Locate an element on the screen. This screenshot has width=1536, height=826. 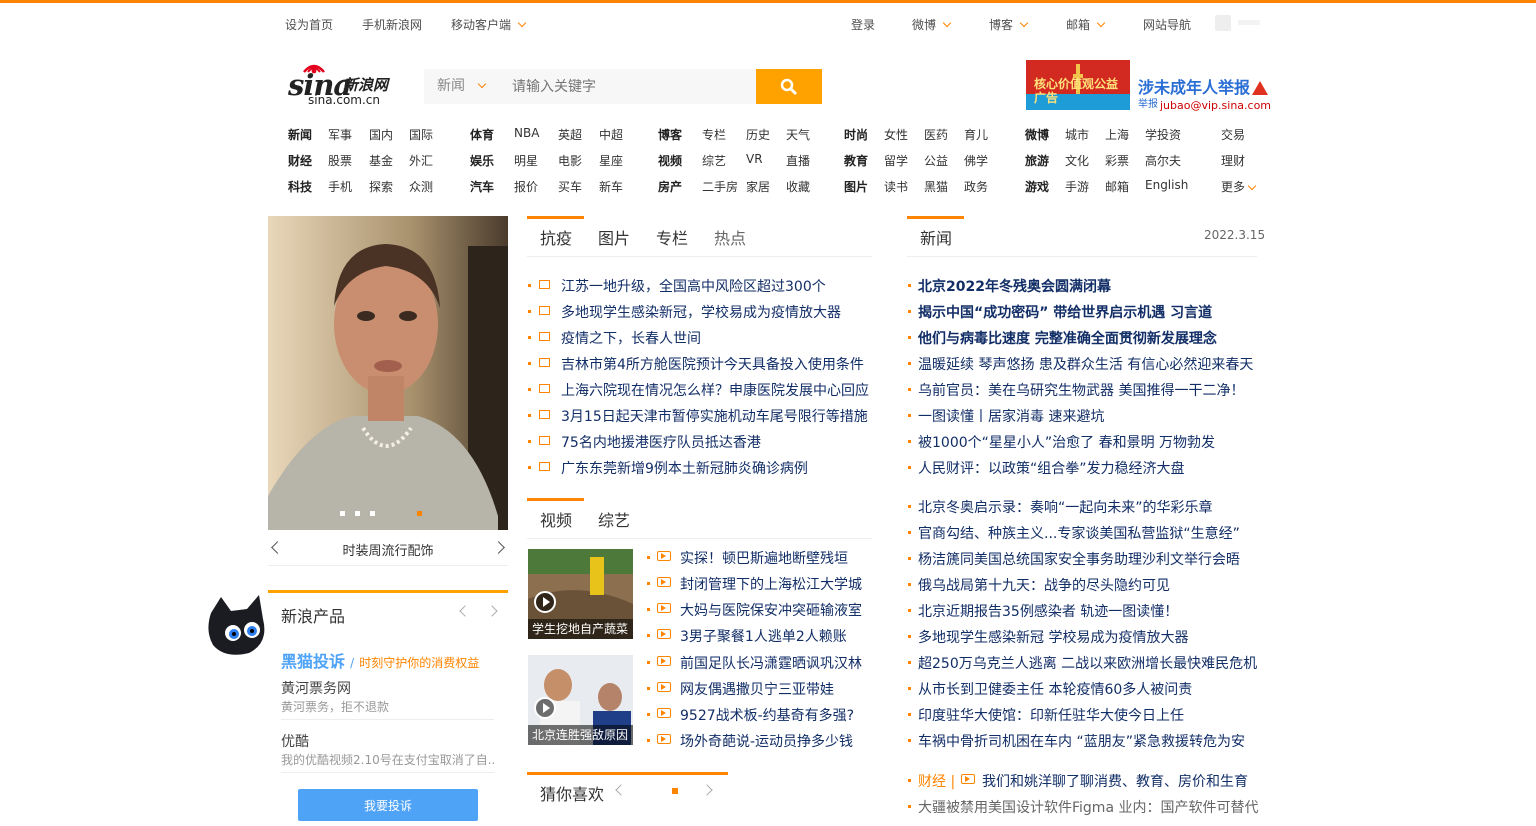
news-link: 印度驻华大使馆：印新任驻华大使今日上任 is located at coordinates (1051, 715).